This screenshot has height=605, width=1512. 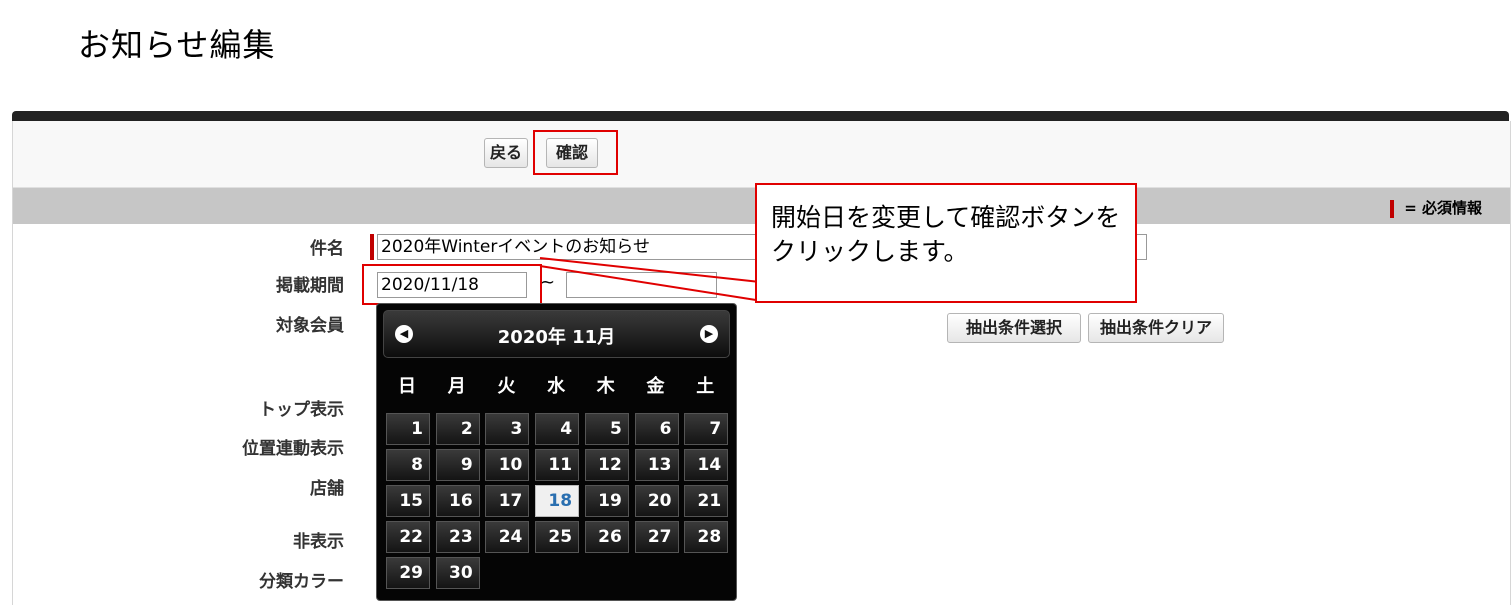 I want to click on calendar-day: 11, so click(x=557, y=465).